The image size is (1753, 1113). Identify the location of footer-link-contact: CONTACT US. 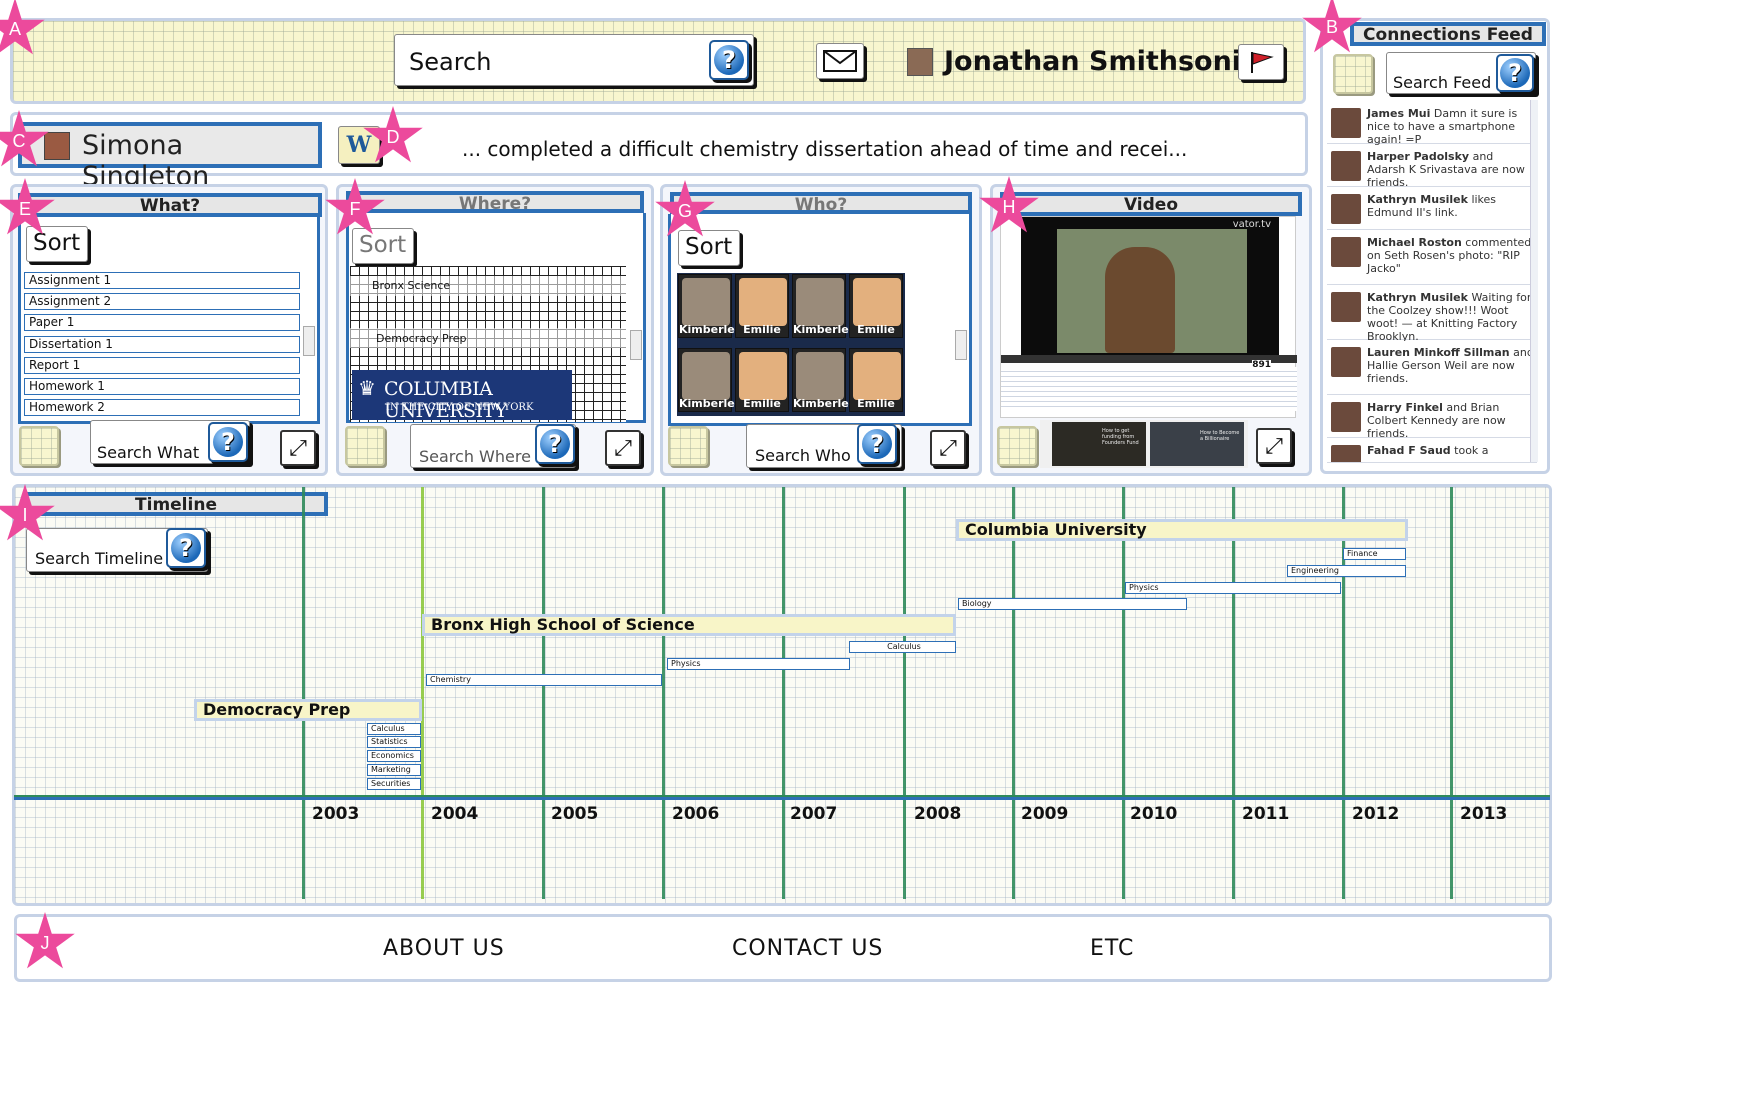
(807, 948).